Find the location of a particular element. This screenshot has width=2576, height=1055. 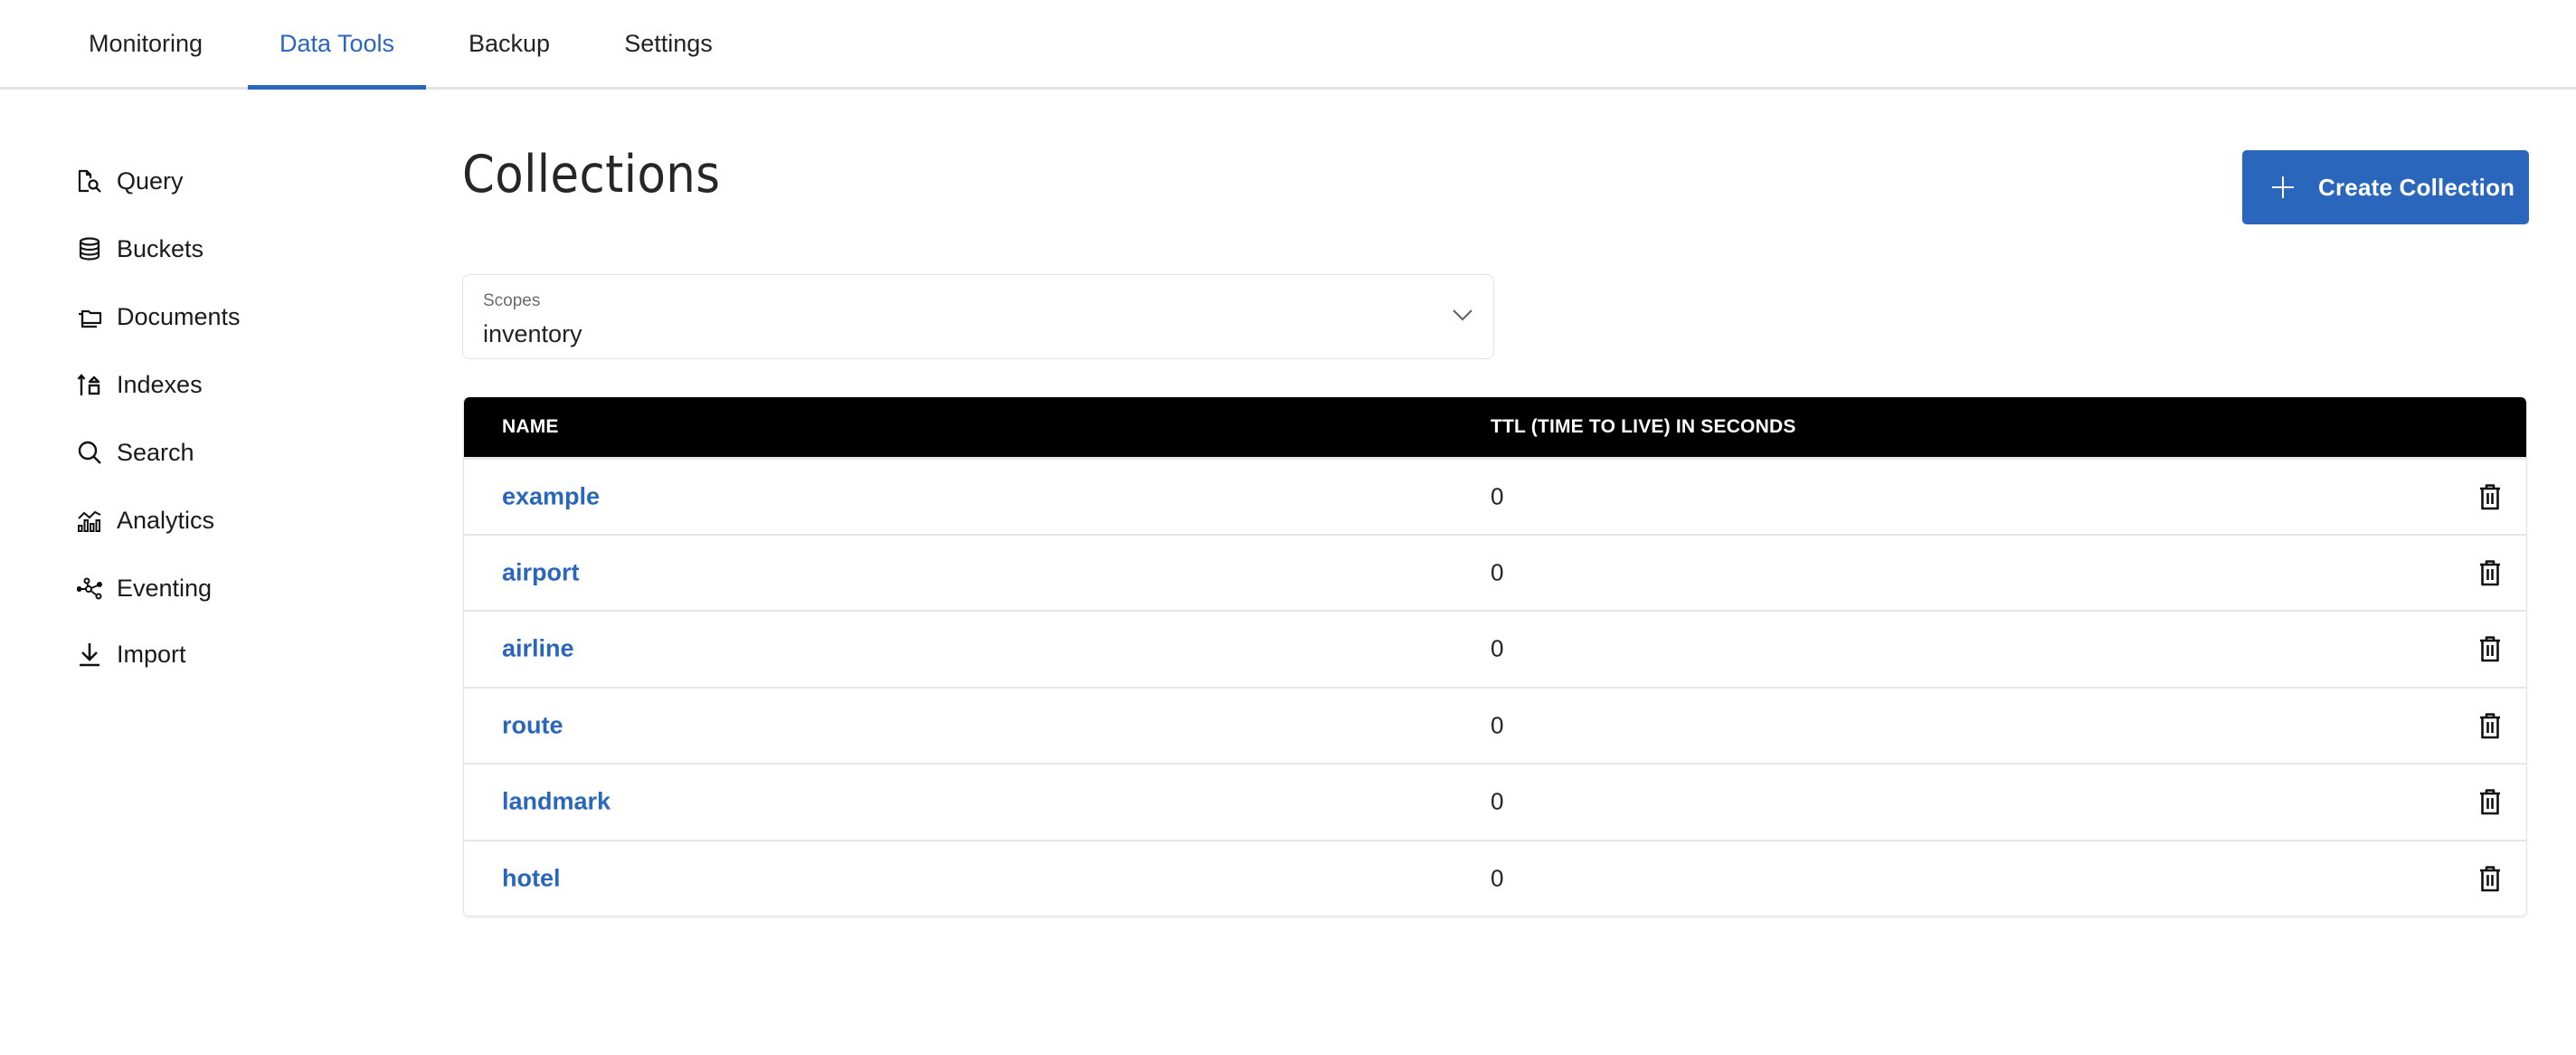

sidebar-item-query: Query is located at coordinates (130, 181).